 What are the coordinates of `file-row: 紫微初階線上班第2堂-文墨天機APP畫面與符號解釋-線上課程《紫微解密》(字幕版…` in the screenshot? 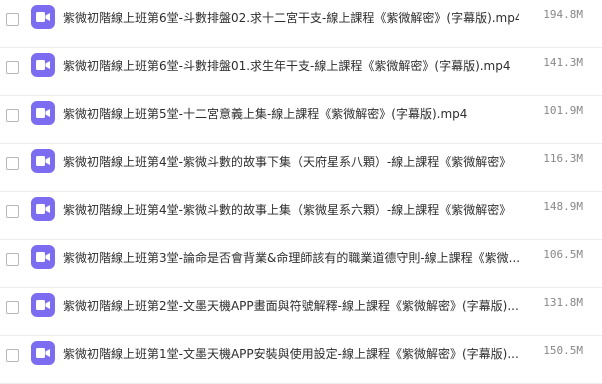 It's located at (301, 312).